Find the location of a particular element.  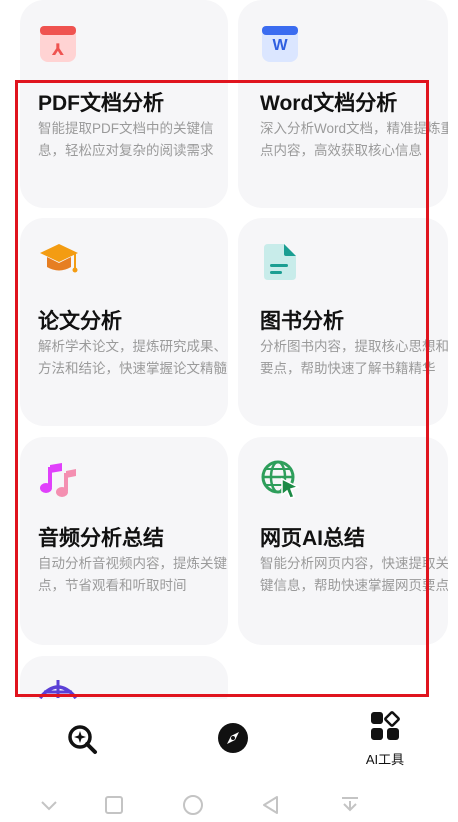

pdf-icon: ⅄ is located at coordinates (58, 44).